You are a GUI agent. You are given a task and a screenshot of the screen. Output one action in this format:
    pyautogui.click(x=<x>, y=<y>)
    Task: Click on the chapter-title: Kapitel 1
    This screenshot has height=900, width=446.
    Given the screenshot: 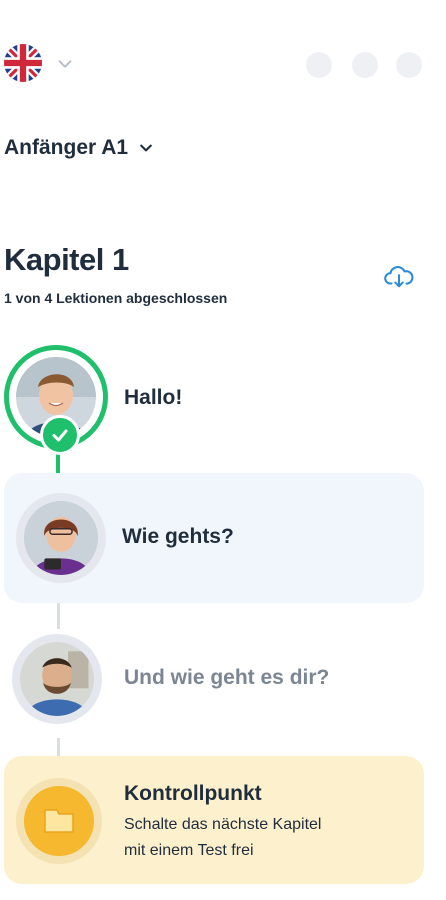 What is the action you would take?
    pyautogui.click(x=66, y=259)
    